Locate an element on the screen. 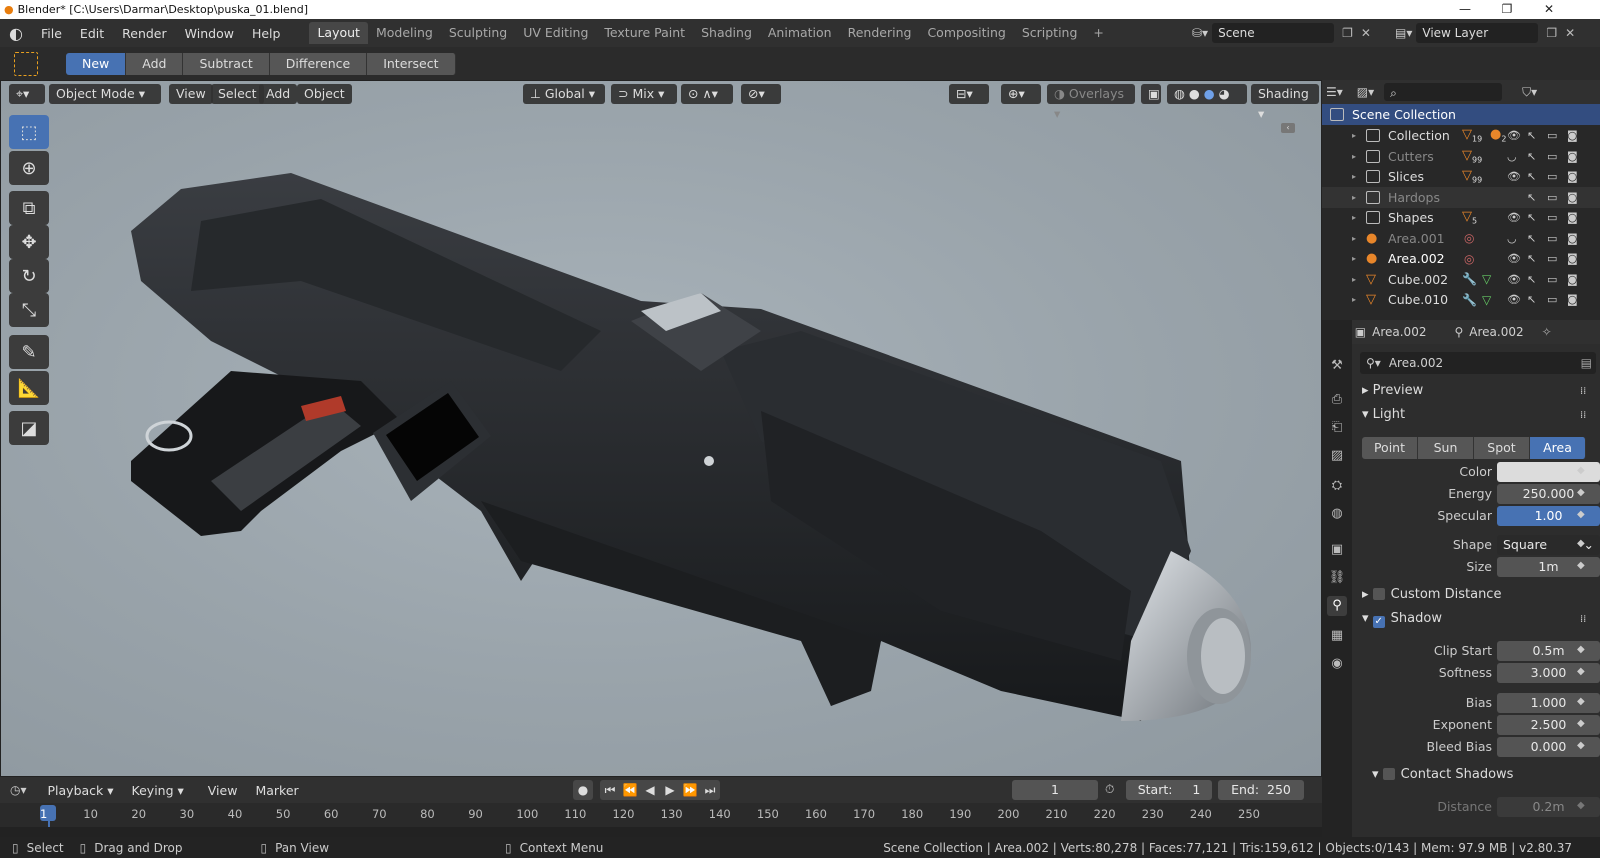  filter-icon: ⛉▾ is located at coordinates (1529, 92).